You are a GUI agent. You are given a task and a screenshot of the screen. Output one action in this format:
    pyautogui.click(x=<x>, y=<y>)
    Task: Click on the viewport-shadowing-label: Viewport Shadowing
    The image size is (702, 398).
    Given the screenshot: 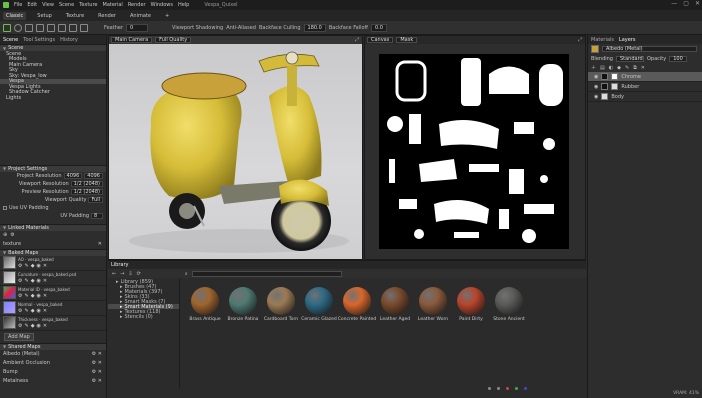 What is the action you would take?
    pyautogui.click(x=197, y=28)
    